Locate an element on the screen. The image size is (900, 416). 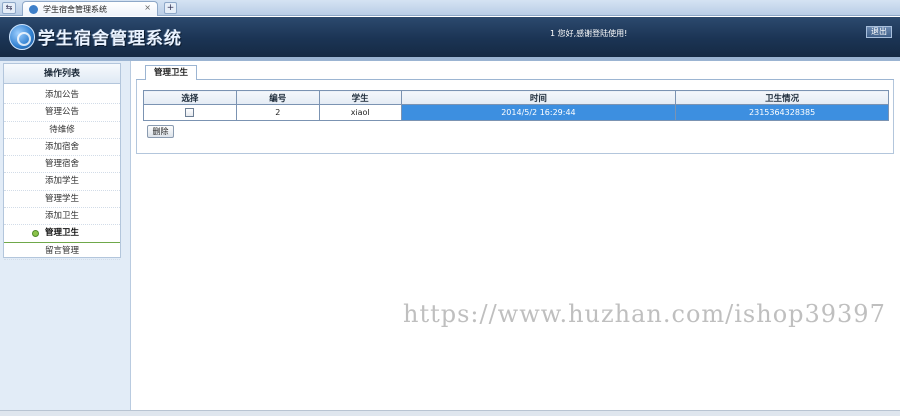
row-checkbox is located at coordinates (190, 112).